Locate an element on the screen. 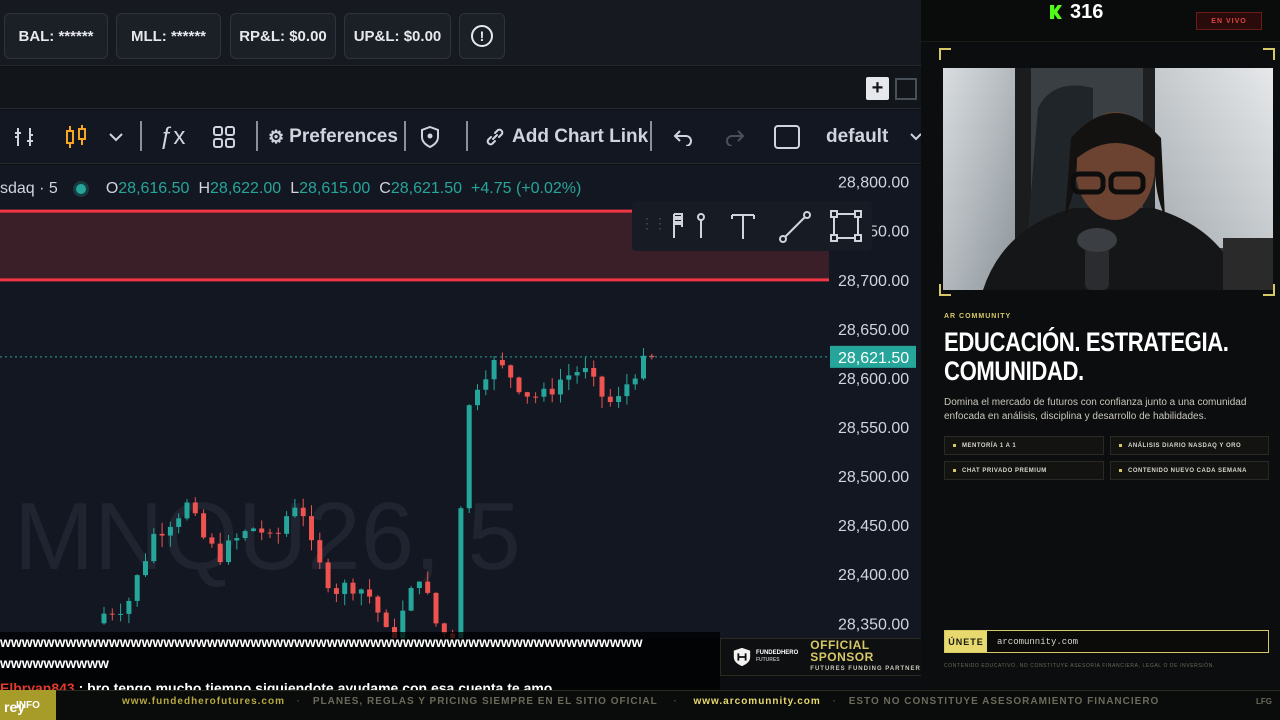 The height and width of the screenshot is (720, 1280). candles-icon is located at coordinates (76, 136).